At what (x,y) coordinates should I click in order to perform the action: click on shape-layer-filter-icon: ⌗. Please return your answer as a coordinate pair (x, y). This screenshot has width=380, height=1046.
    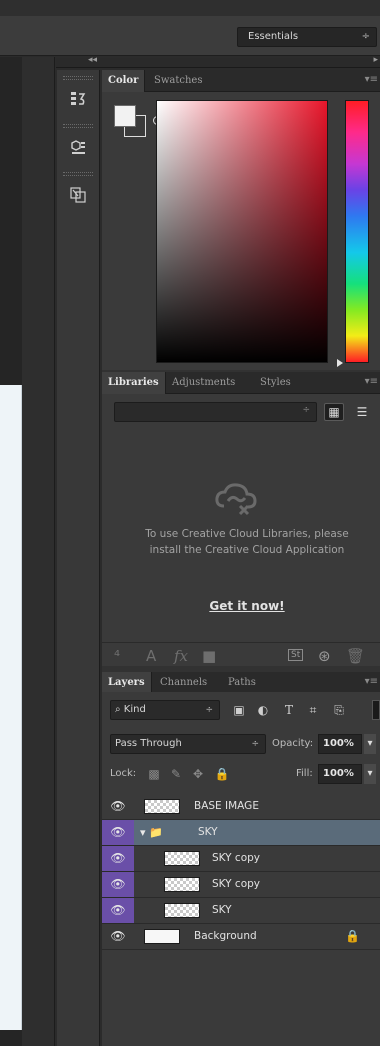
    Looking at the image, I should click on (313, 710).